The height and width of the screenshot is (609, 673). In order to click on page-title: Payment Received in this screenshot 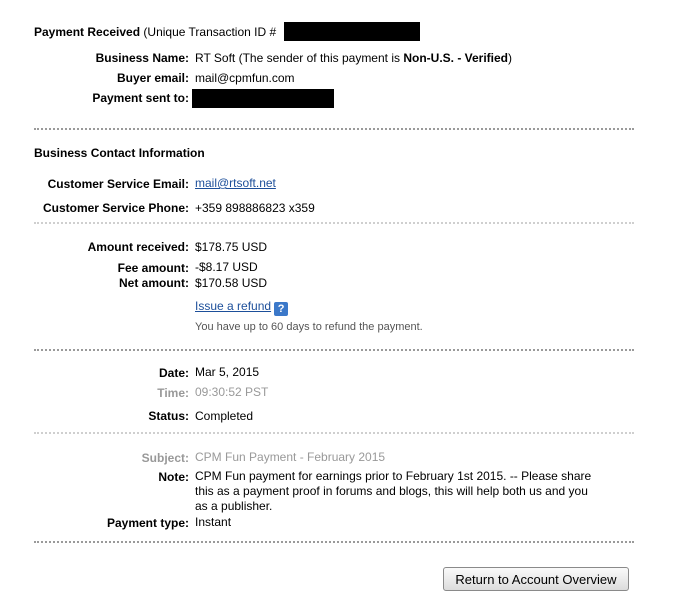, I will do `click(87, 32)`.